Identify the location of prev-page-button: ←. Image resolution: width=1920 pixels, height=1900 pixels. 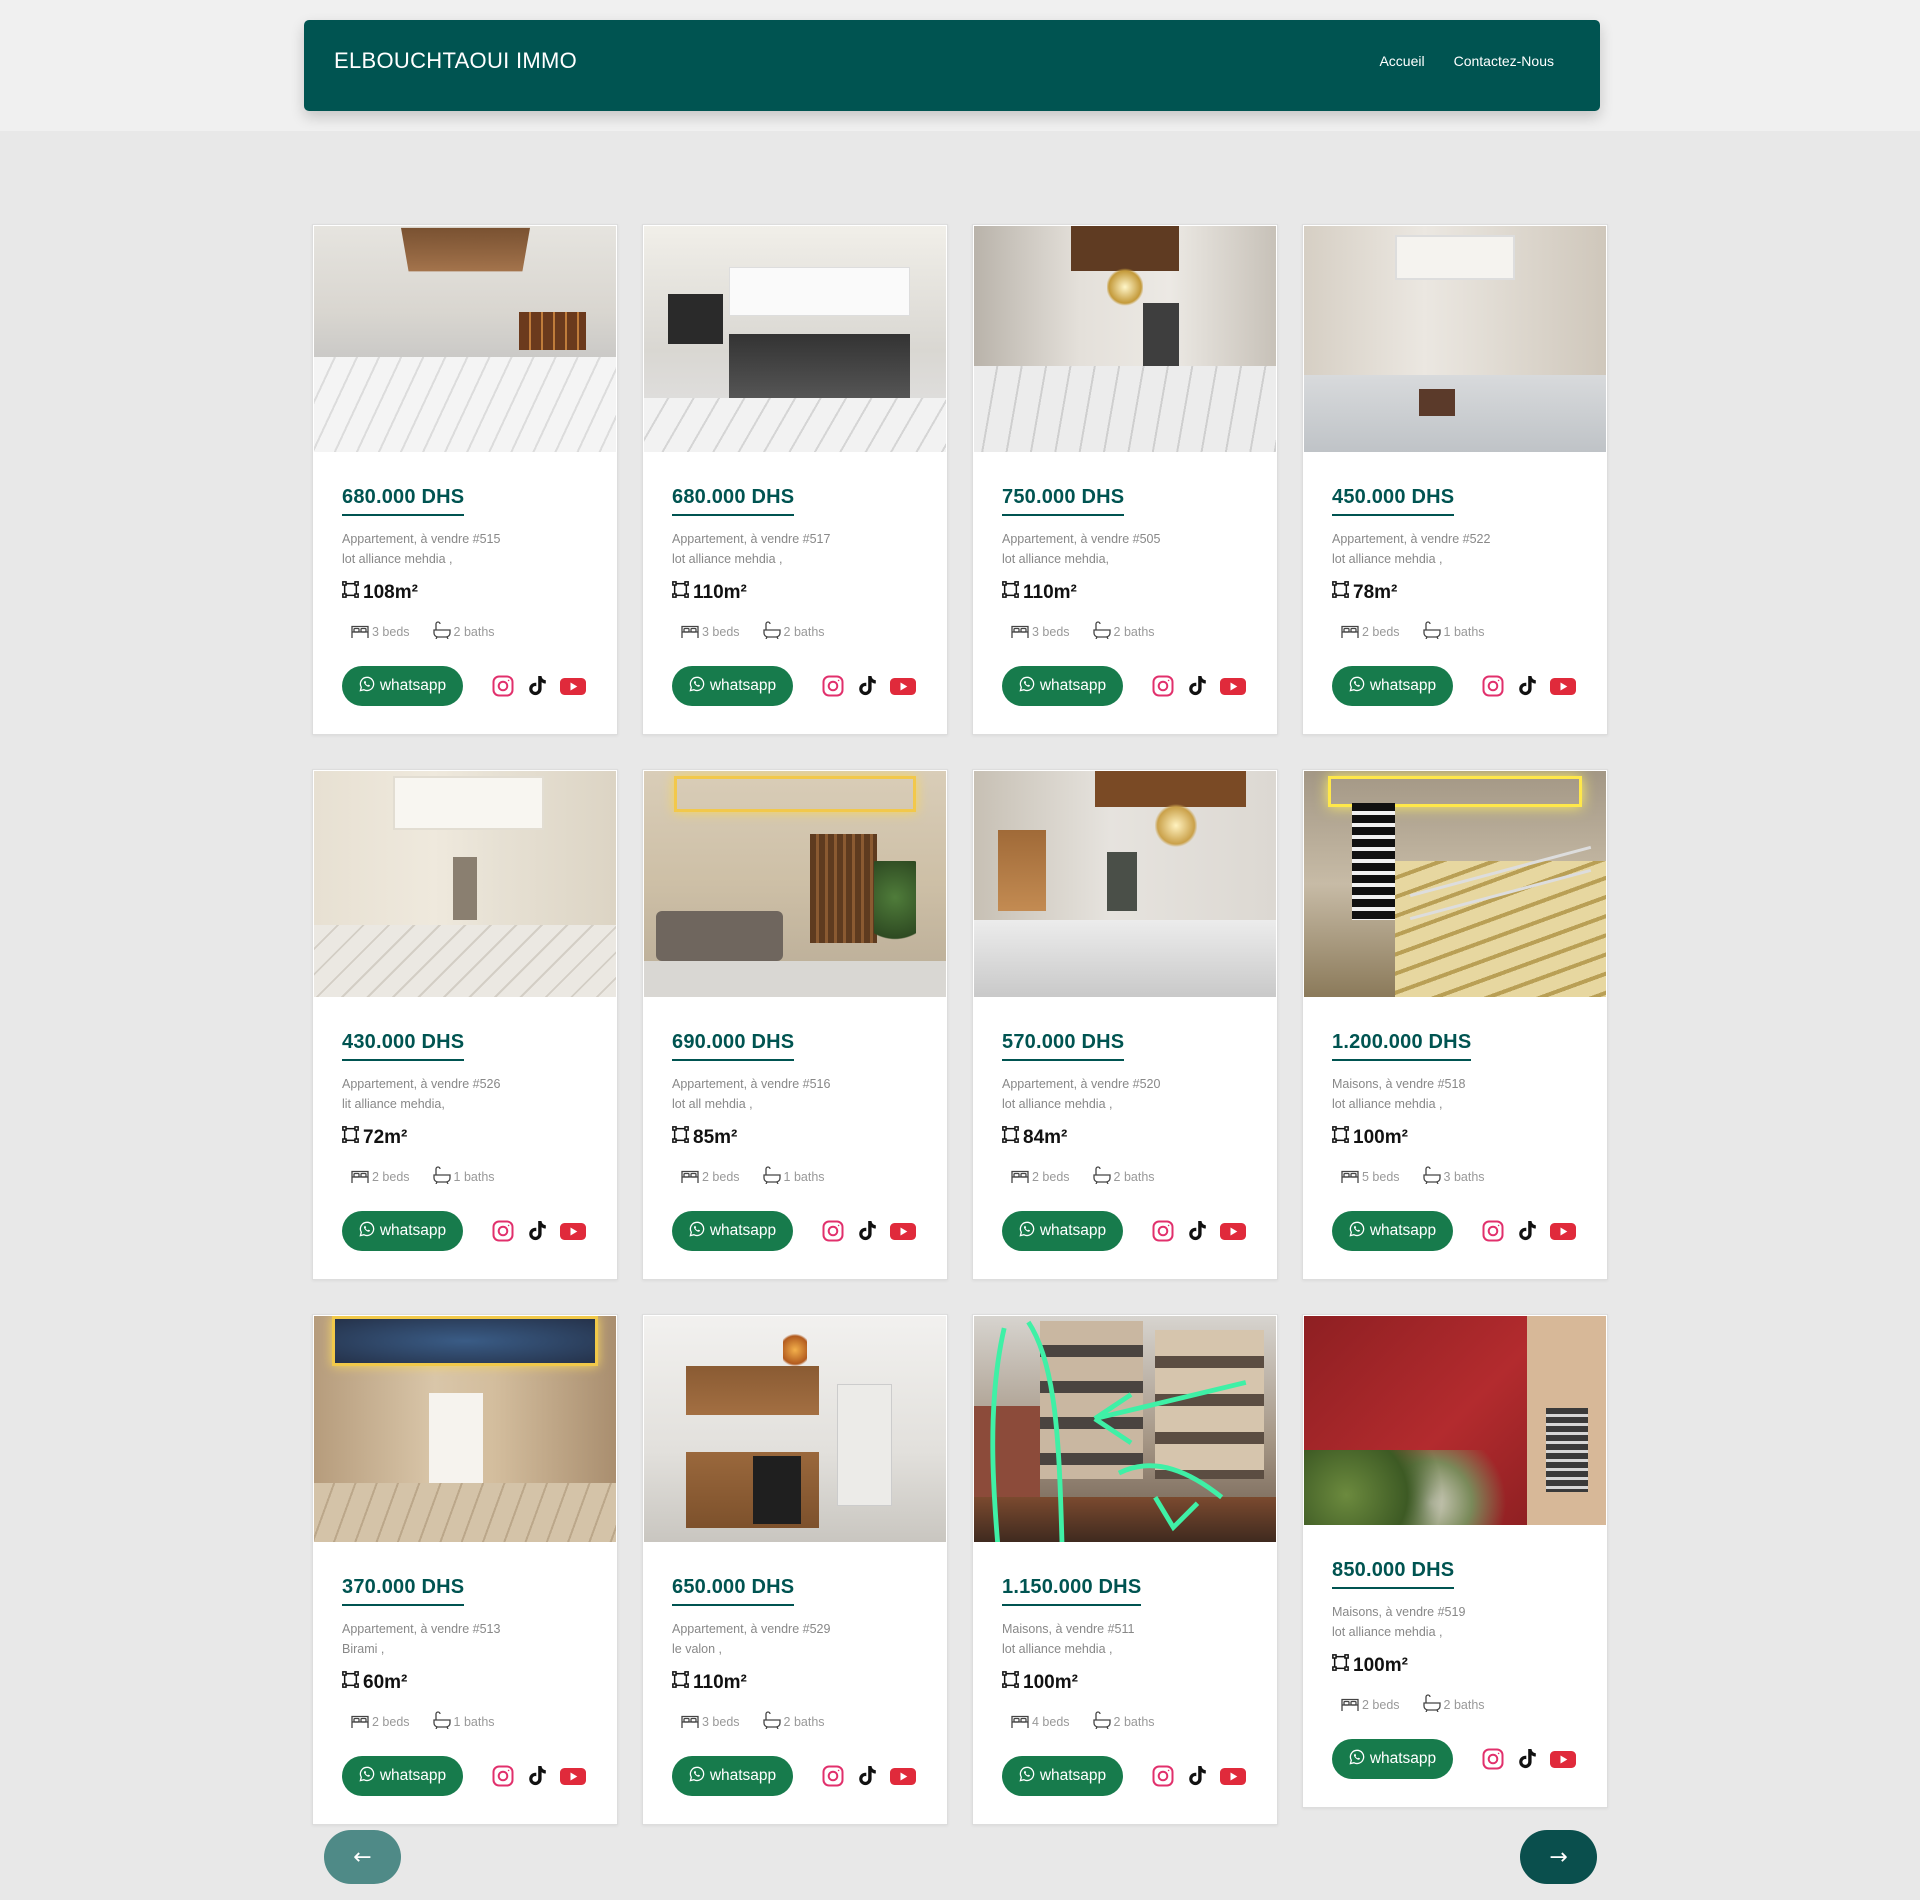
(362, 1857).